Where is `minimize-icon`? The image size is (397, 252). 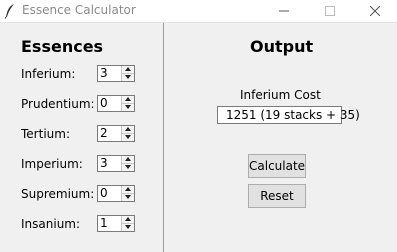
minimize-icon is located at coordinates (284, 11).